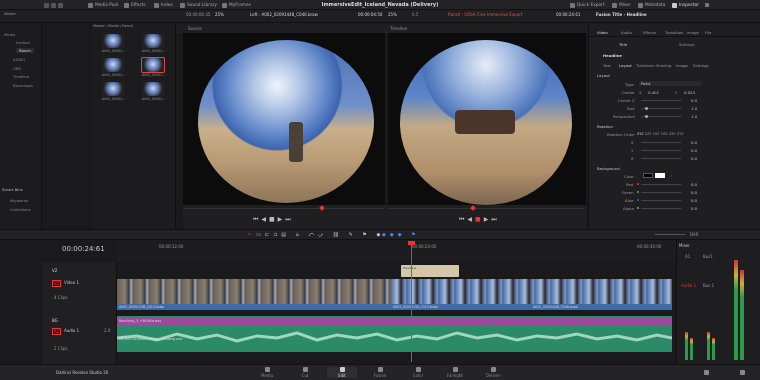  What do you see at coordinates (455, 372) in the screenshot?
I see `page-fairlight: Fairlight` at bounding box center [455, 372].